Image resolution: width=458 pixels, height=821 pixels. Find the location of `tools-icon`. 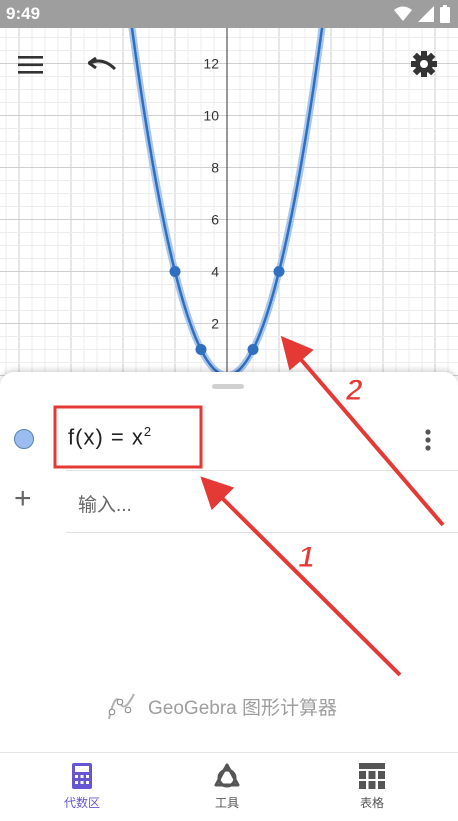

tools-icon is located at coordinates (227, 775).